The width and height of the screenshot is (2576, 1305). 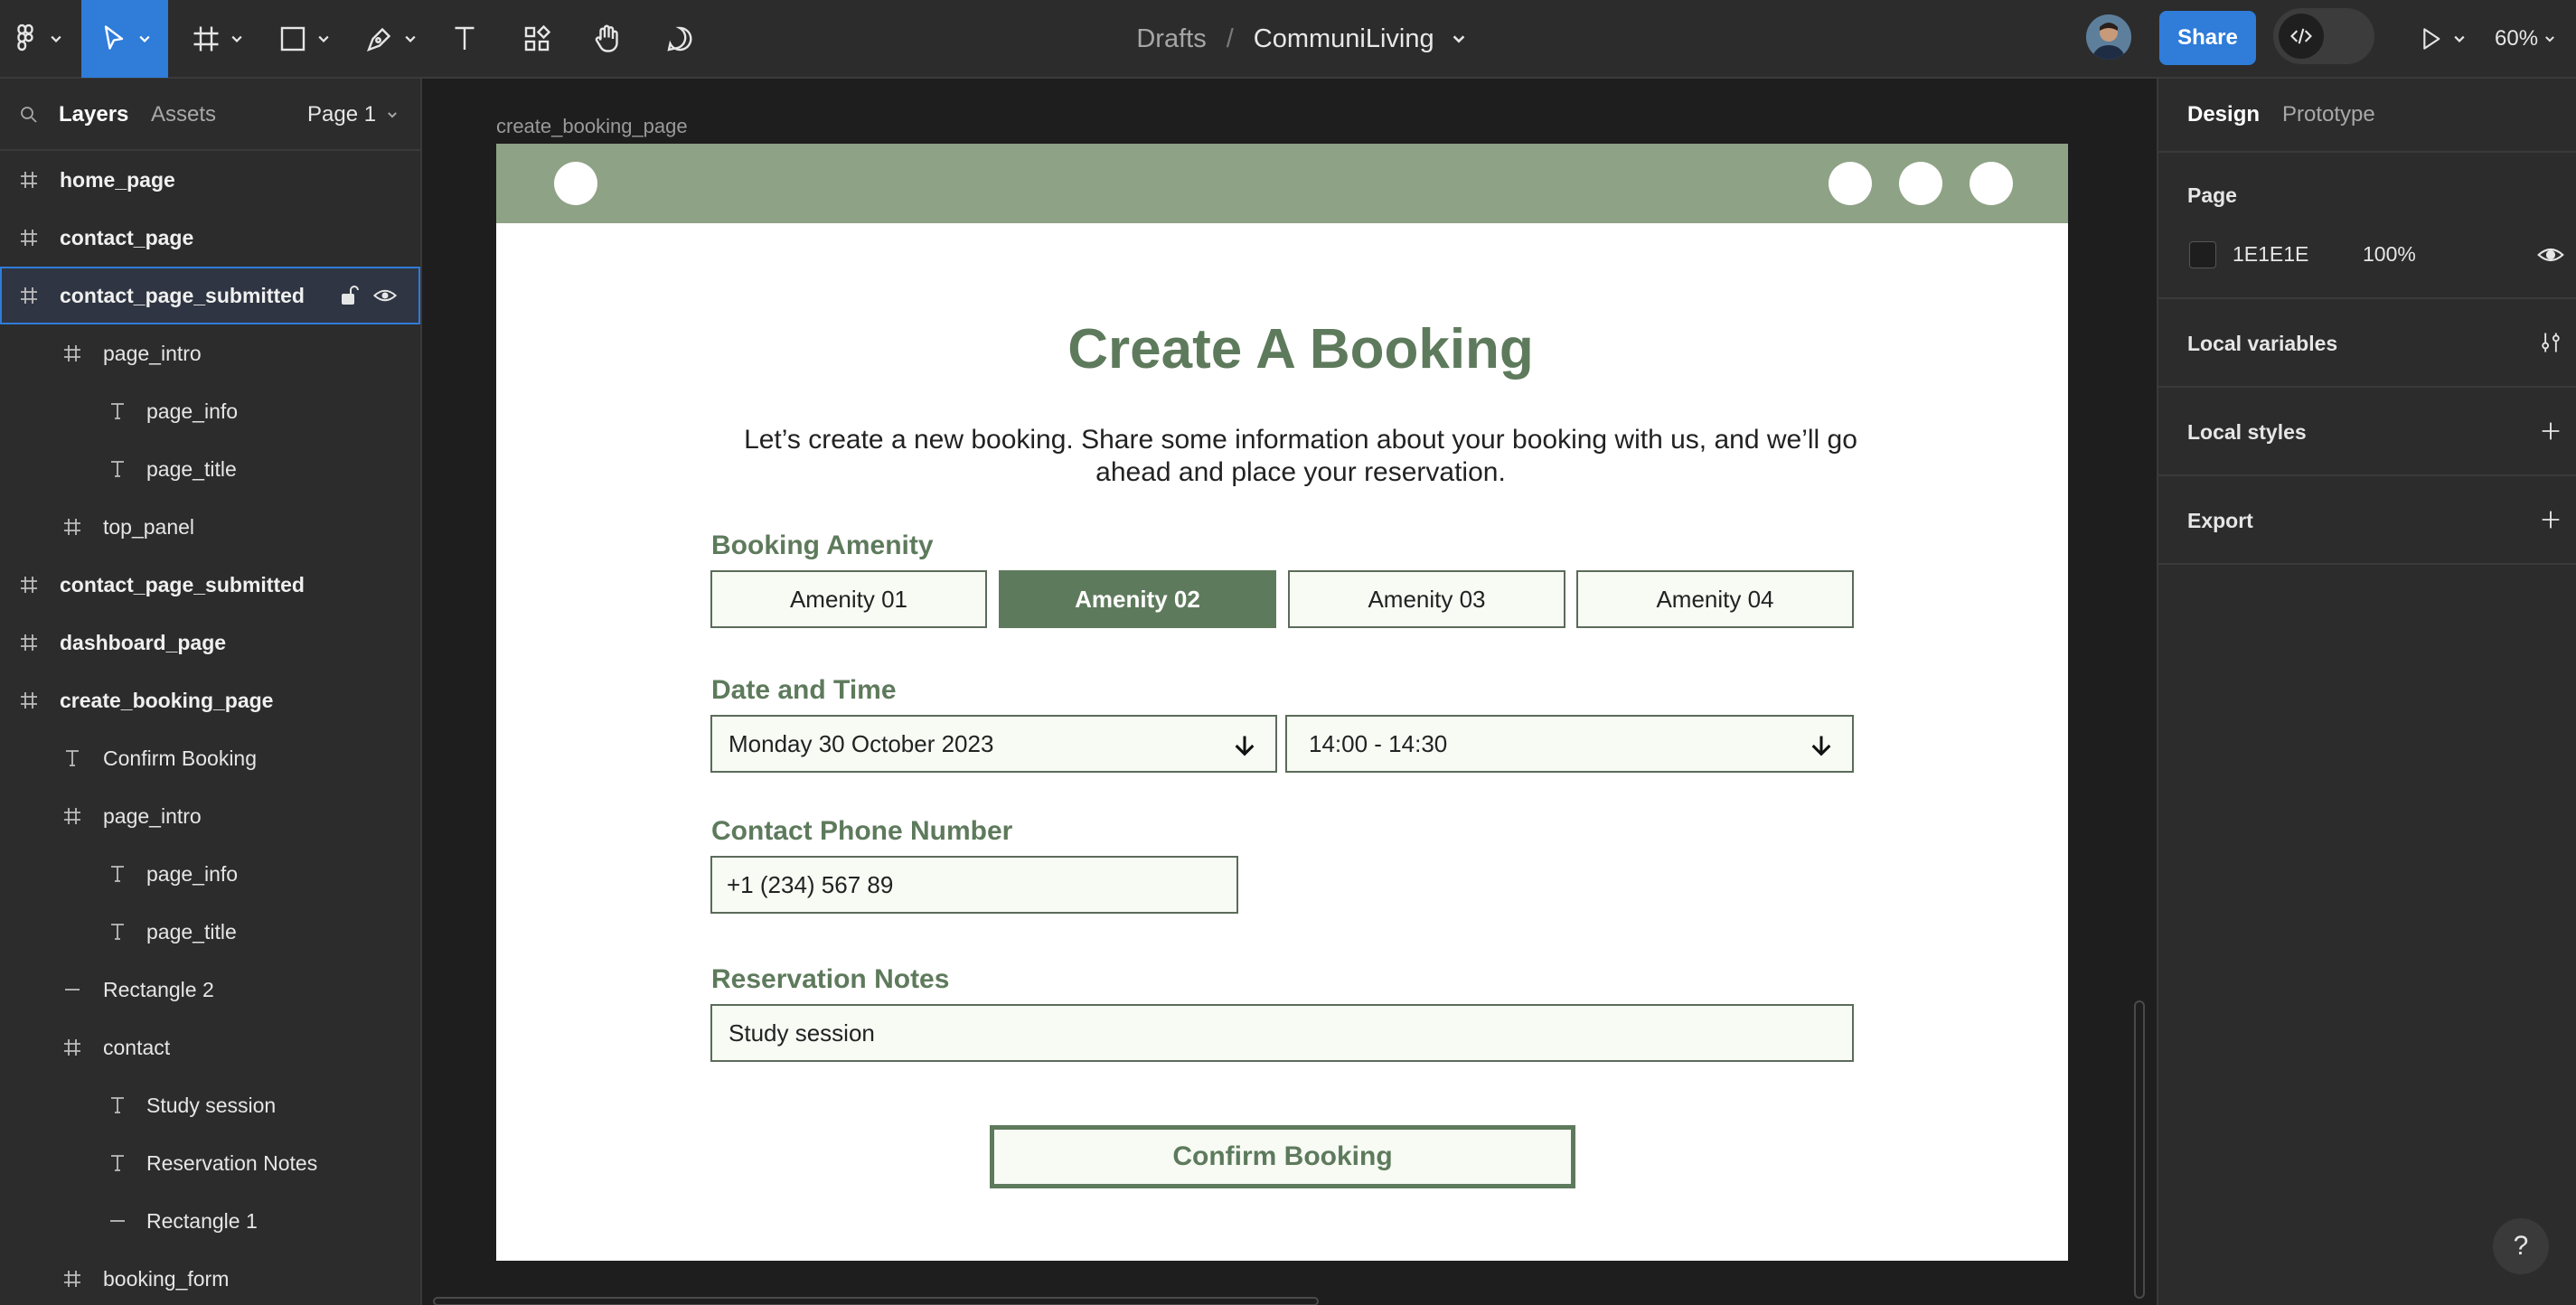 What do you see at coordinates (1344, 39) in the screenshot?
I see `file-name: CommuniLiving` at bounding box center [1344, 39].